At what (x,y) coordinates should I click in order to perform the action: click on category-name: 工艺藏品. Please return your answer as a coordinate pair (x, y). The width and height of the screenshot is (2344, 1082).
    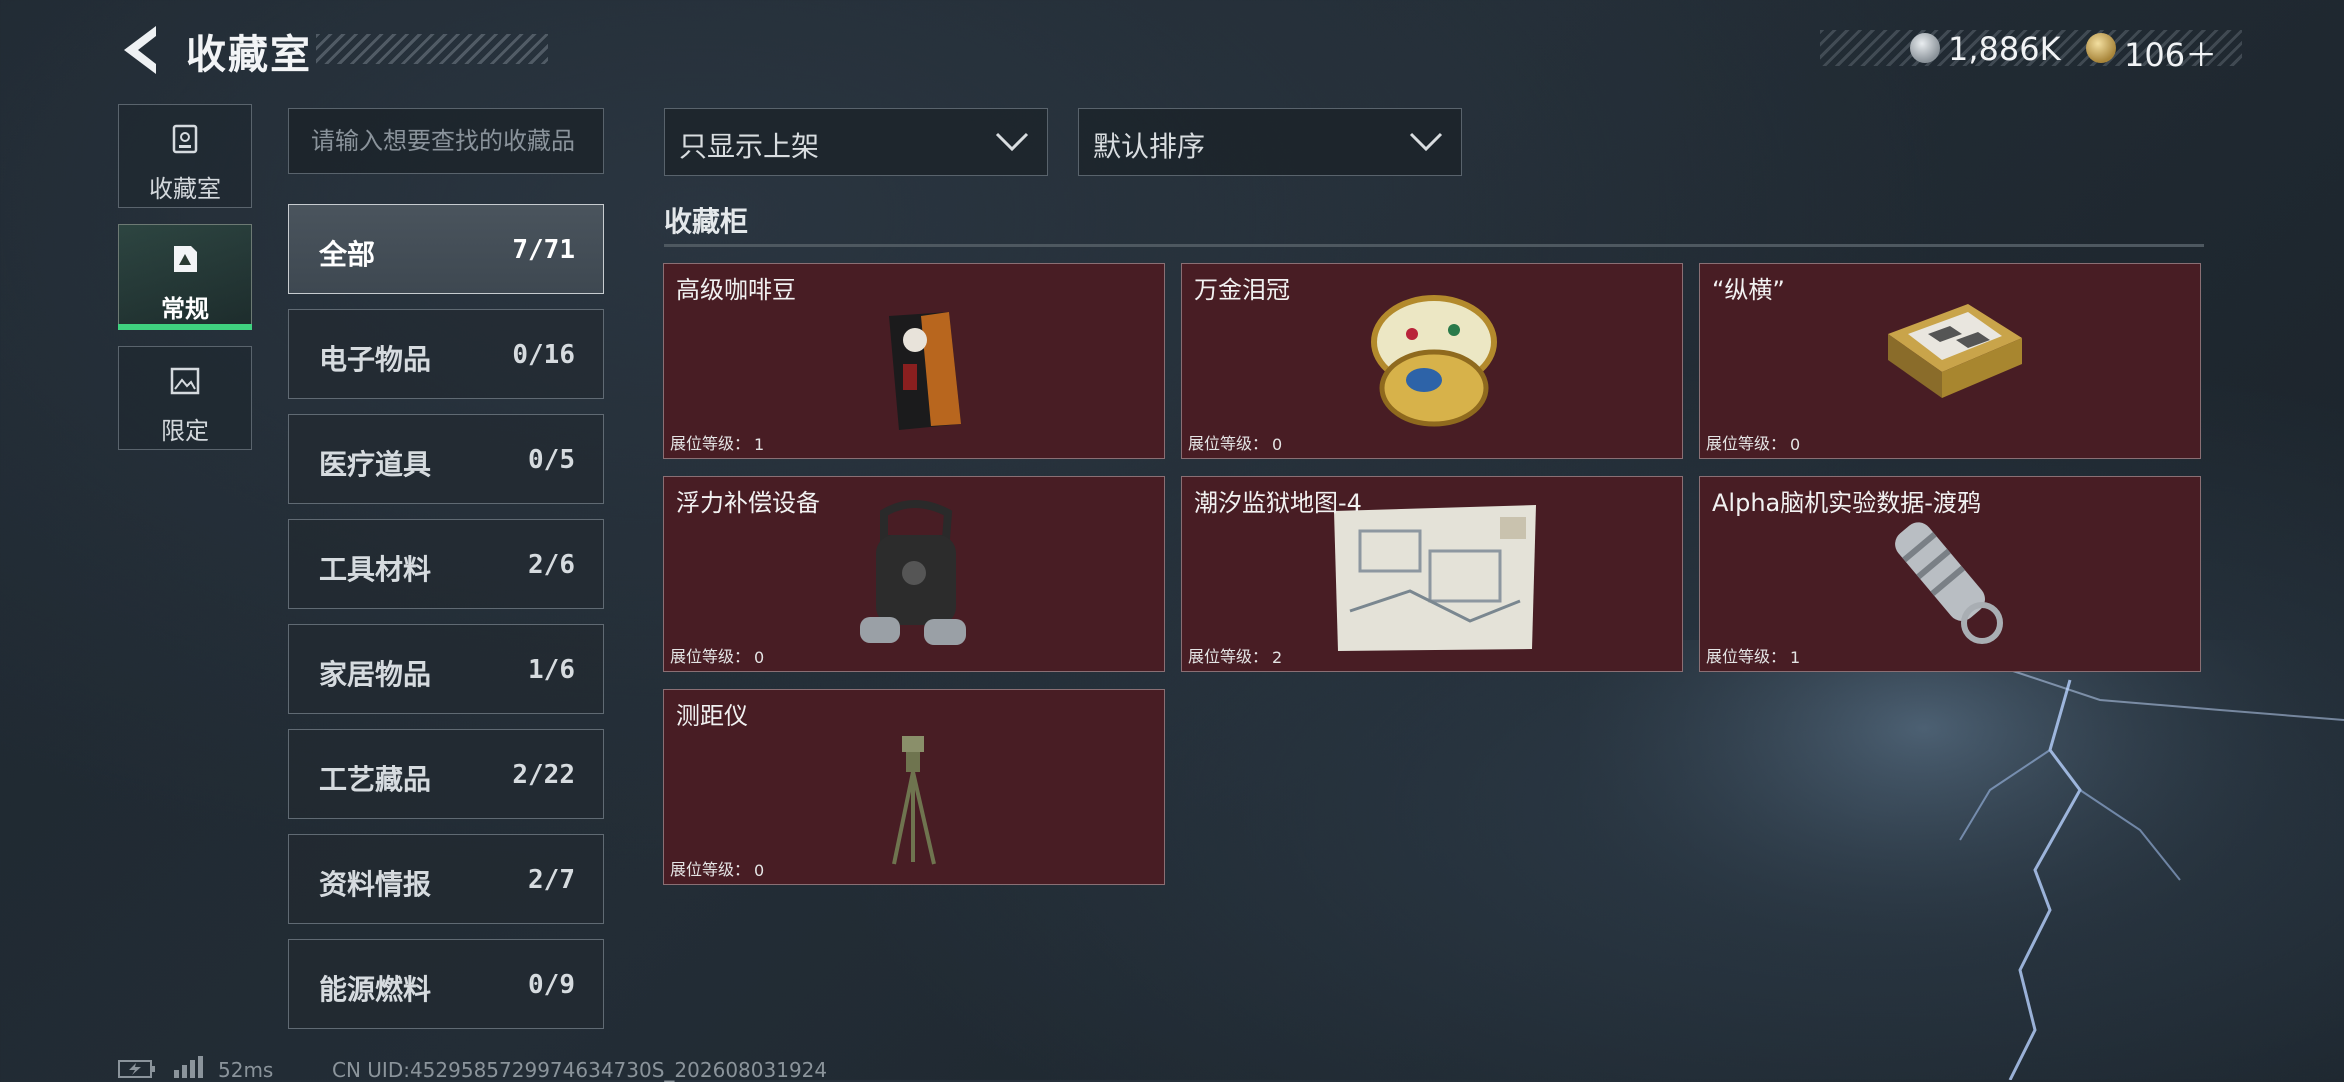
    Looking at the image, I should click on (375, 779).